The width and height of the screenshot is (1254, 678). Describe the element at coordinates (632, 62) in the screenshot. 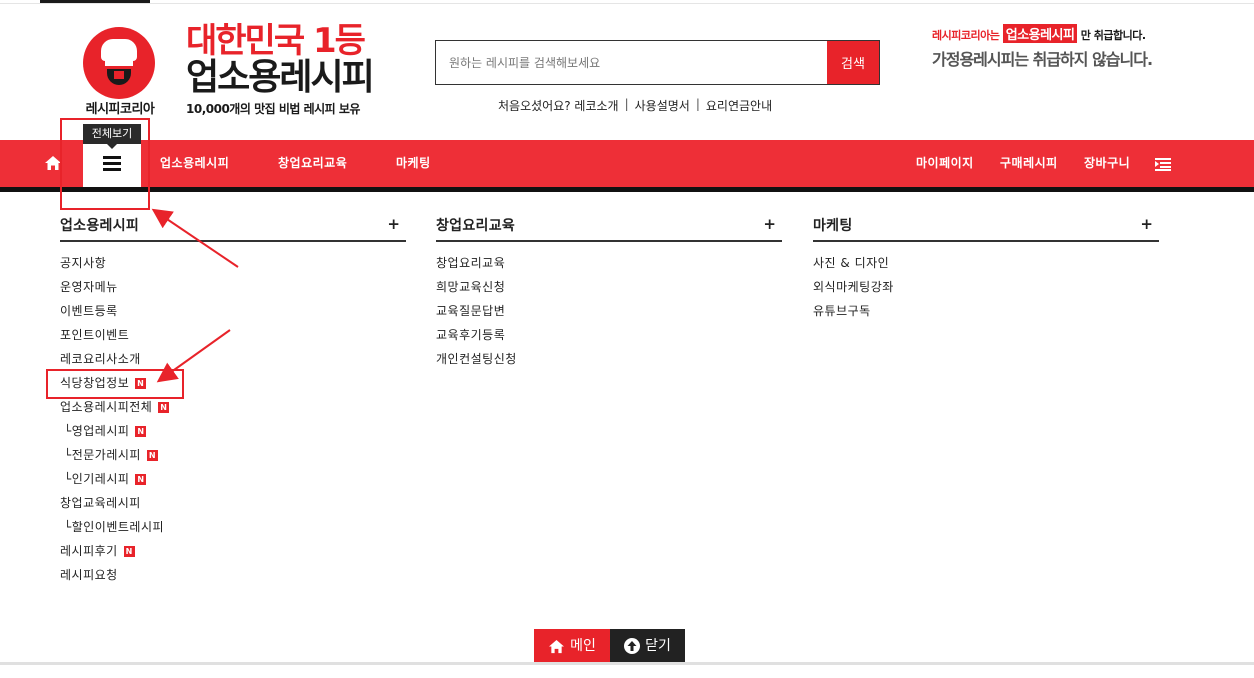

I see `search-input` at that location.